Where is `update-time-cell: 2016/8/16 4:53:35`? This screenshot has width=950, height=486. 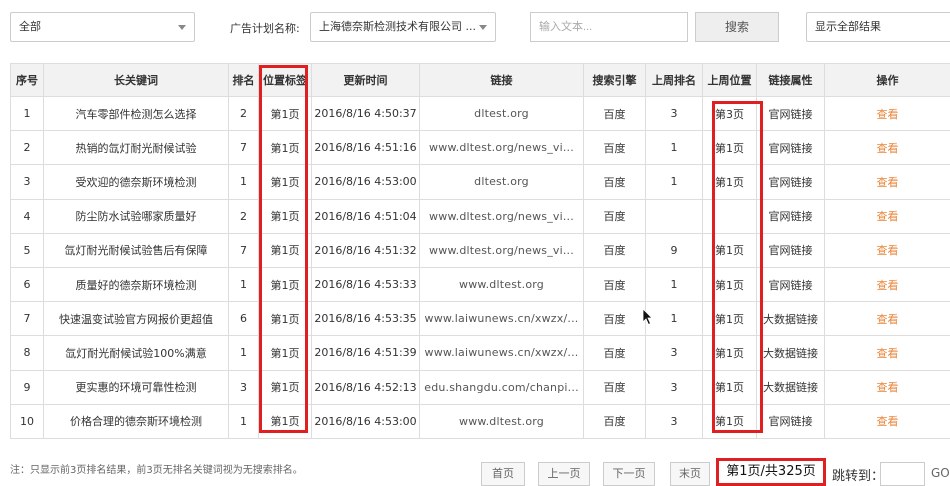 update-time-cell: 2016/8/16 4:53:35 is located at coordinates (365, 319).